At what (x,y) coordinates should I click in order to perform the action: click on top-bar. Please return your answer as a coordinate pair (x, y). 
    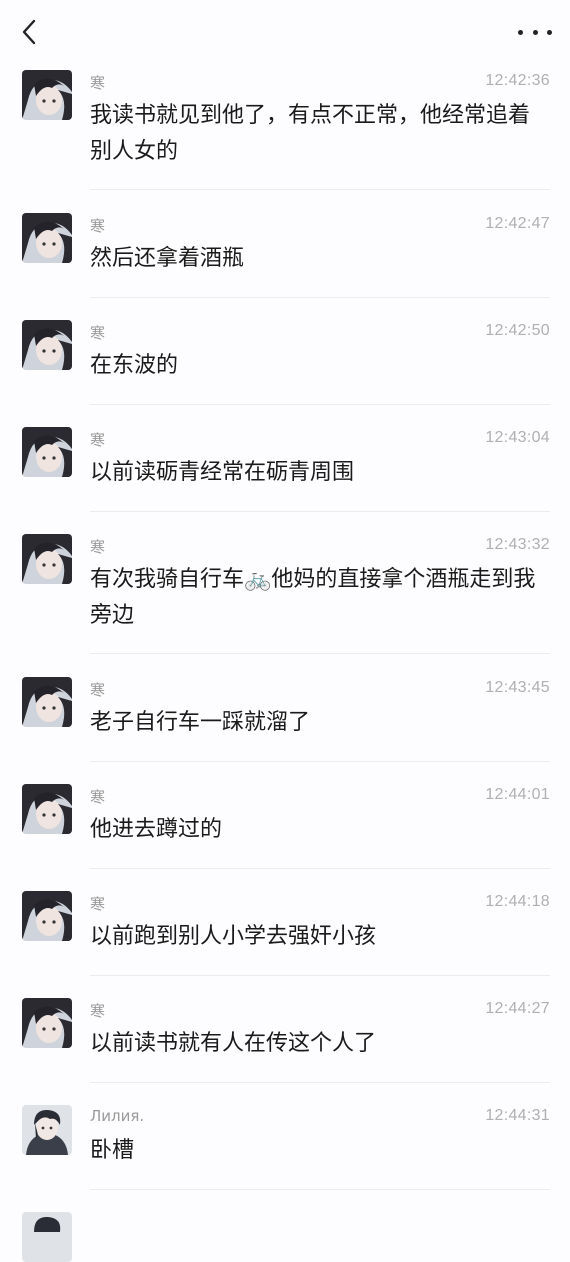
    Looking at the image, I should click on (285, 32).